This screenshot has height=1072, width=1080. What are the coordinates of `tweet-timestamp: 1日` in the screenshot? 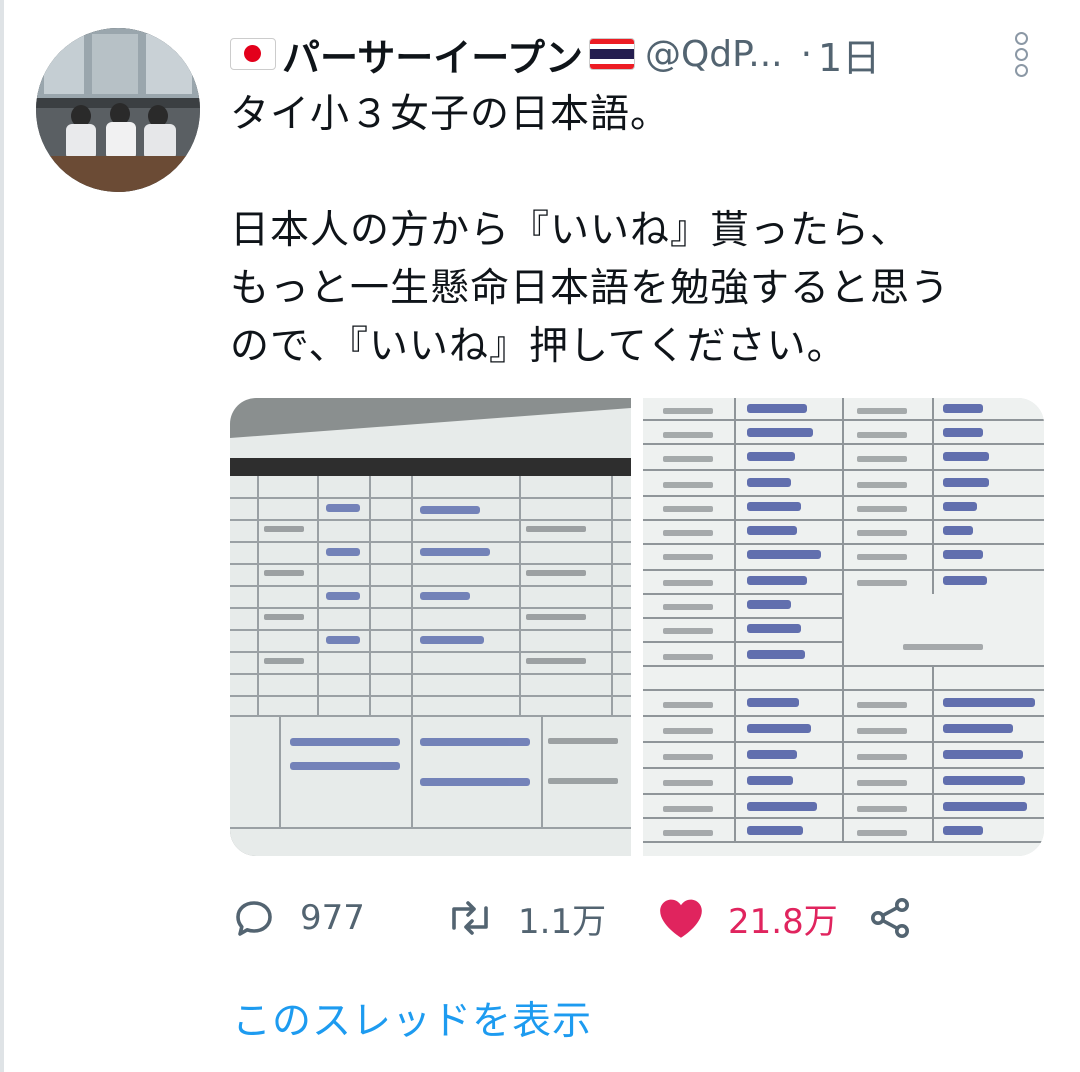 It's located at (849, 54).